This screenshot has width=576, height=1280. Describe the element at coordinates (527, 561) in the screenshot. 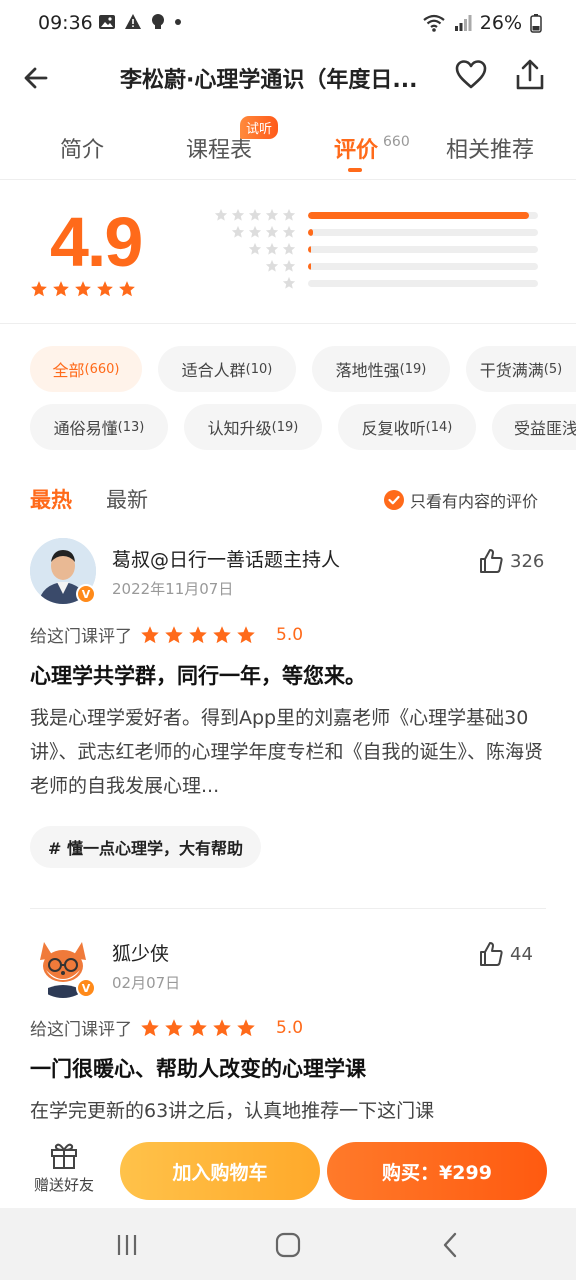

I see `like-count: 326` at that location.